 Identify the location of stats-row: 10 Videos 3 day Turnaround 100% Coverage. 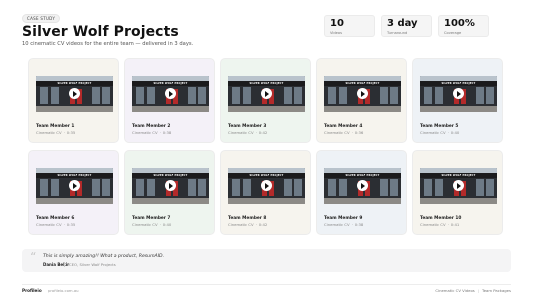
(406, 26).